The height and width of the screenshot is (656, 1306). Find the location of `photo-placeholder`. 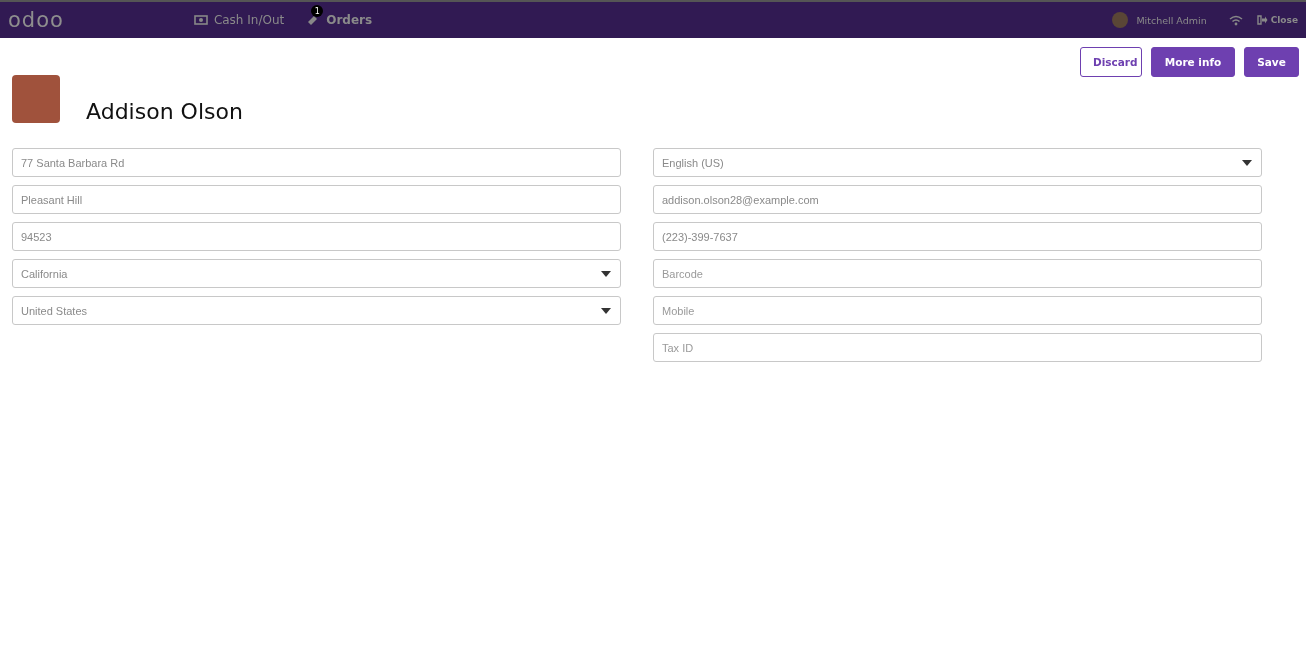

photo-placeholder is located at coordinates (36, 98).